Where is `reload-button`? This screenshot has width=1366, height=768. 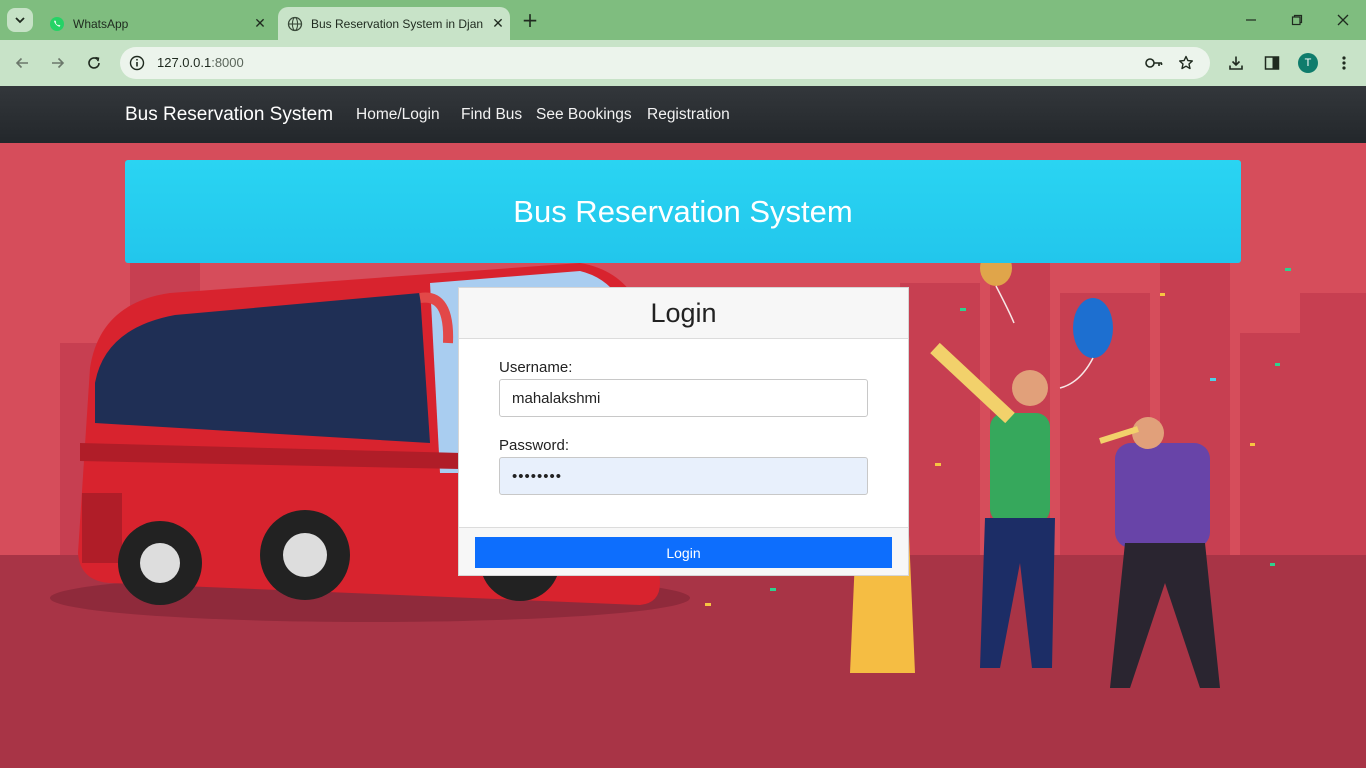
reload-button is located at coordinates (94, 63).